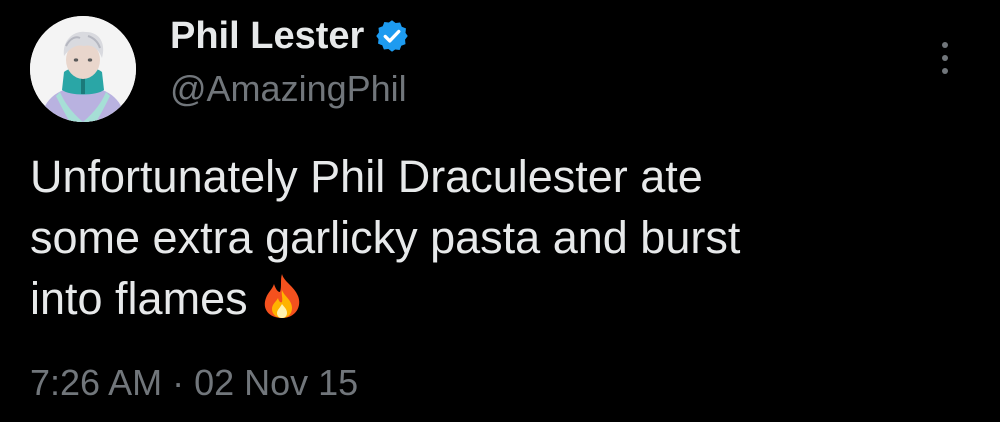 The width and height of the screenshot is (1000, 422). Describe the element at coordinates (385, 237) in the screenshot. I see `tweet-text-line: some extra garlicky pasta and burst` at that location.